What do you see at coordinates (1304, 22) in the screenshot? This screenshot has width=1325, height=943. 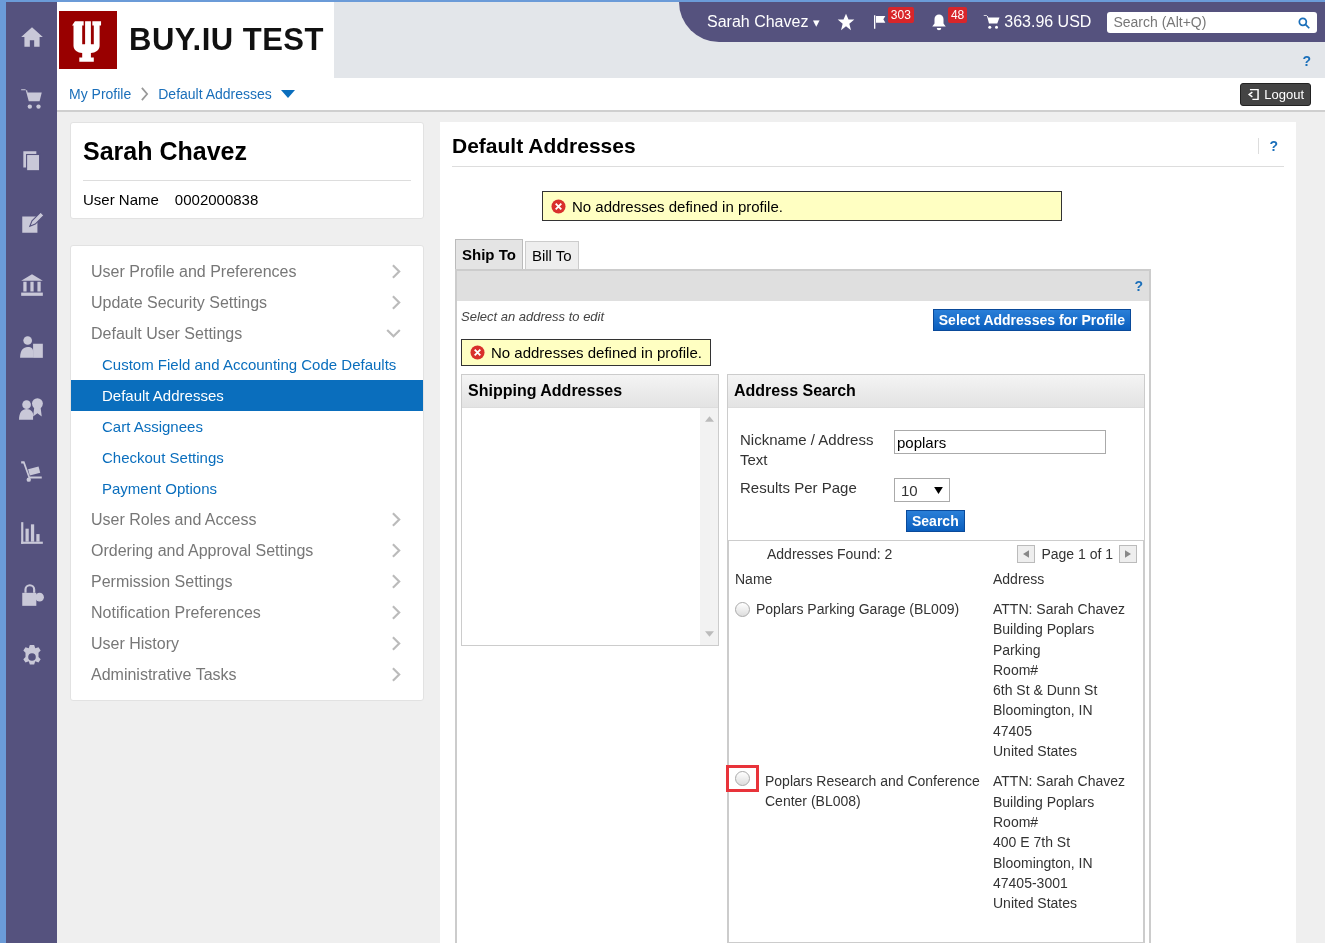 I see `search-icon` at bounding box center [1304, 22].